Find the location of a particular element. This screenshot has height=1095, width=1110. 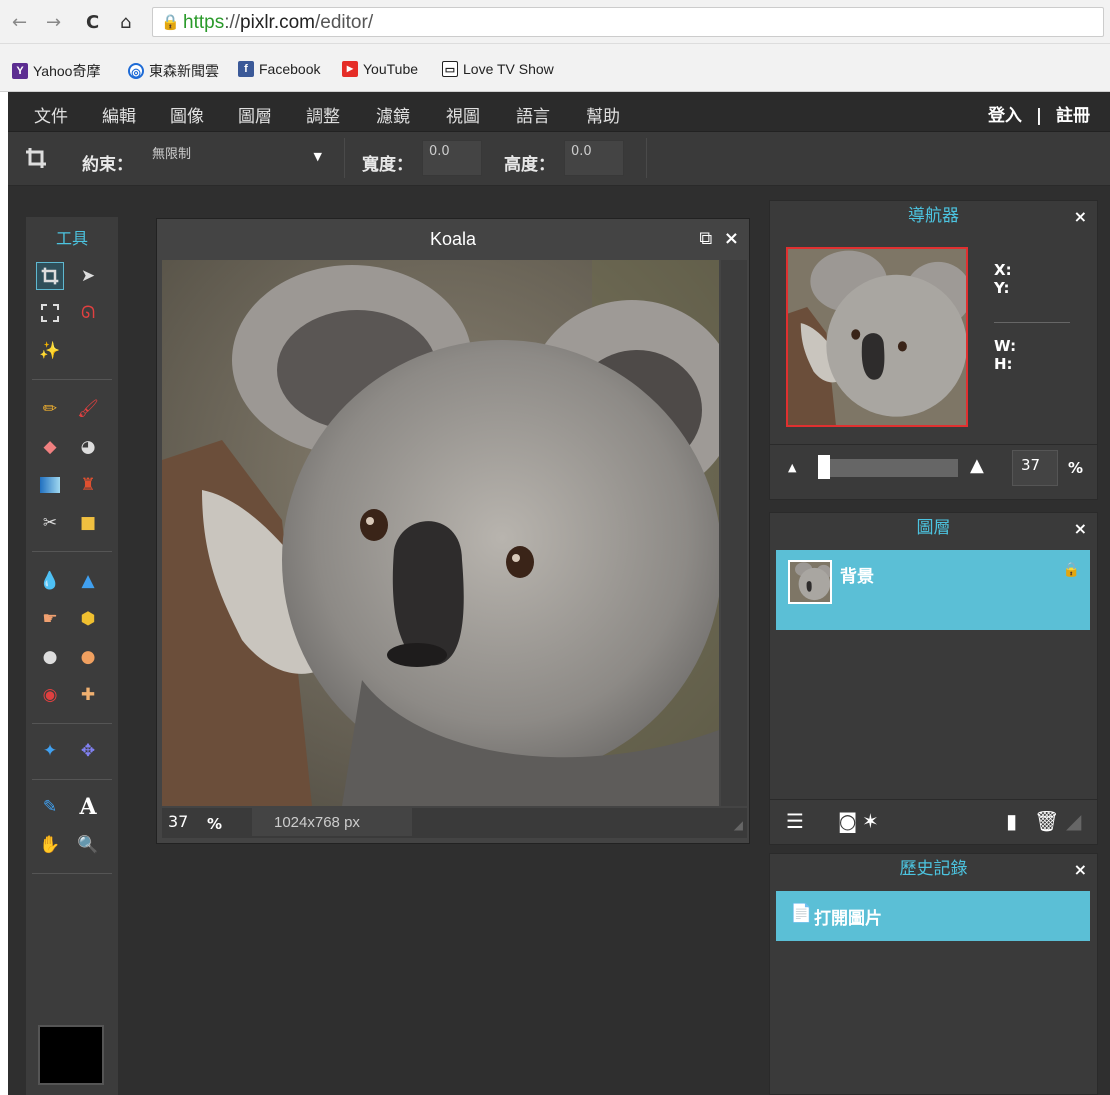

blur-tool: 💧 is located at coordinates (50, 581).